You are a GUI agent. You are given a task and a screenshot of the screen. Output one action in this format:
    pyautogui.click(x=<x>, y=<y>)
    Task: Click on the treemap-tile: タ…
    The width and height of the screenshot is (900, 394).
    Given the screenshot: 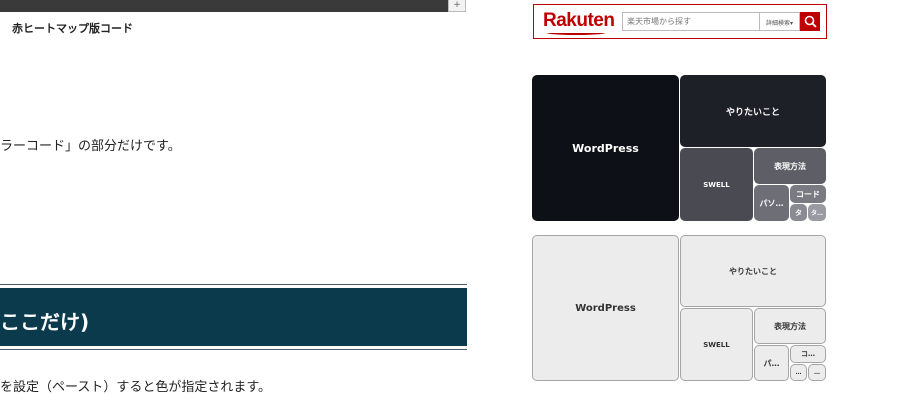 What is the action you would take?
    pyautogui.click(x=817, y=212)
    